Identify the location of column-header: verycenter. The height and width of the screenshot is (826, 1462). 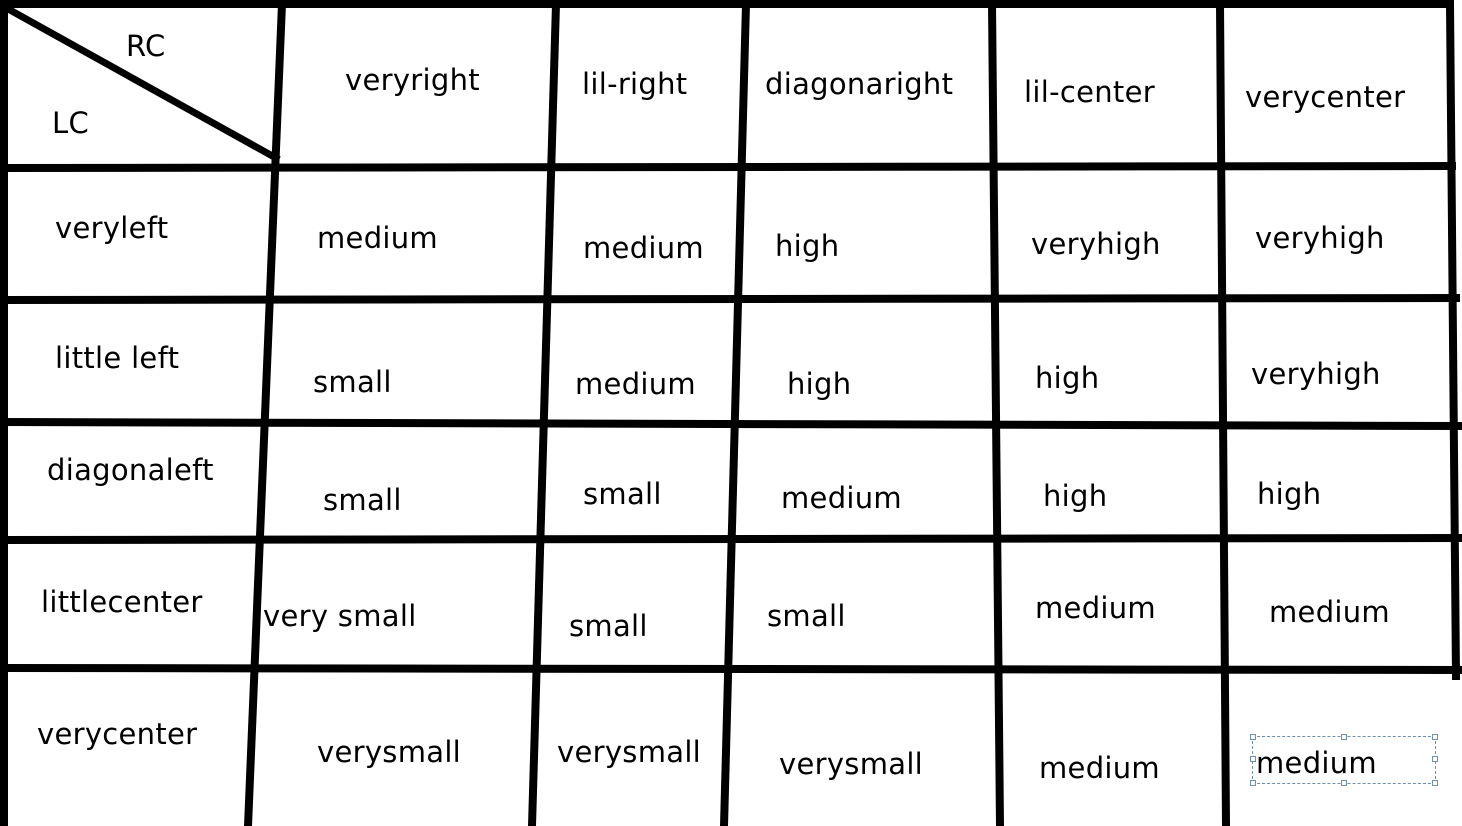
(1325, 97).